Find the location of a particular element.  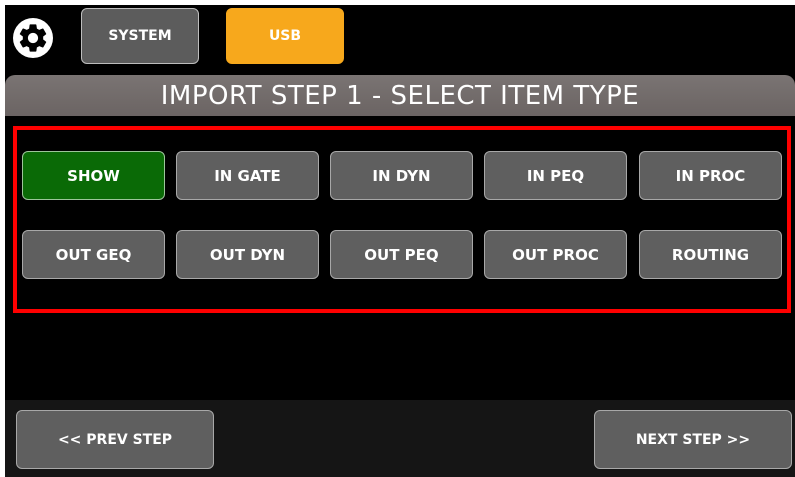

item-type-out-proc-button: OUT PROC is located at coordinates (555, 254).